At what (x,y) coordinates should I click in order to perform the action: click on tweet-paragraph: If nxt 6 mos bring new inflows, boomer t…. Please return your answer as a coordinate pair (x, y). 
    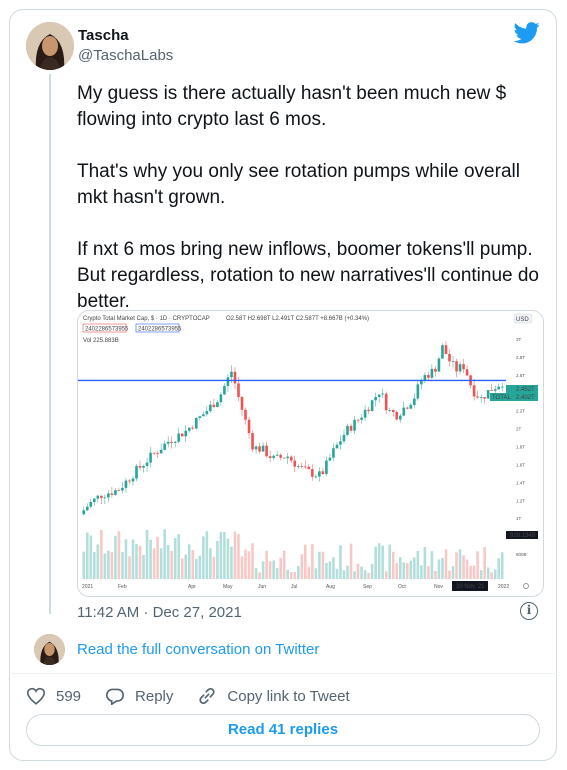
    Looking at the image, I should click on (308, 275).